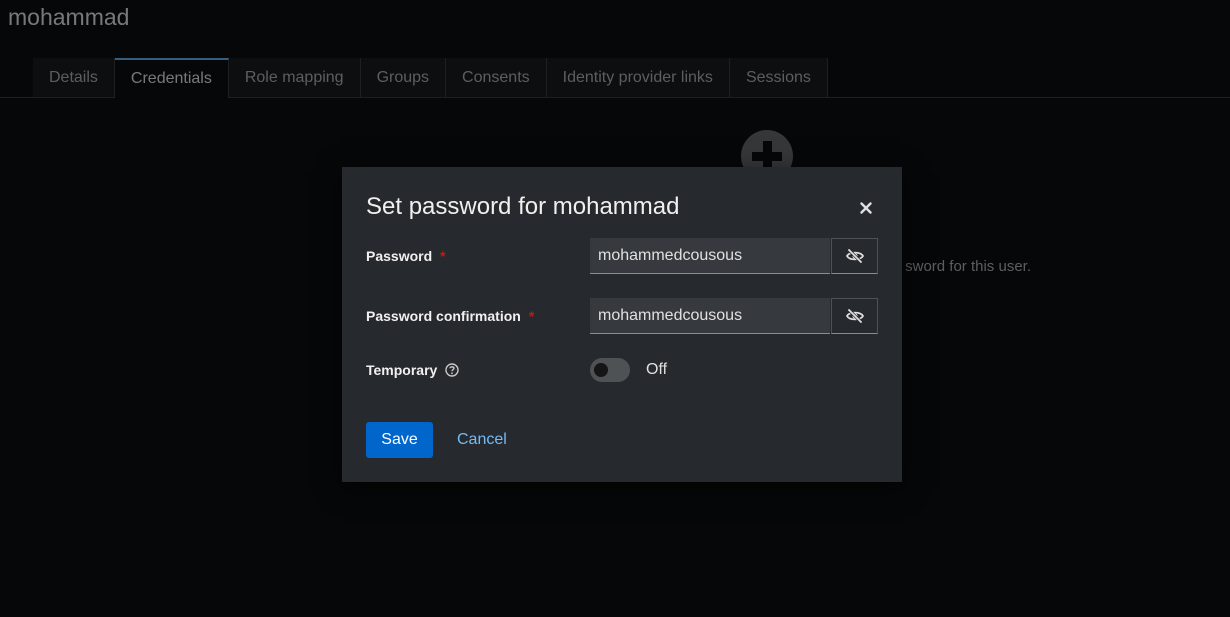  What do you see at coordinates (399, 256) in the screenshot?
I see `password-label-text: Password` at bounding box center [399, 256].